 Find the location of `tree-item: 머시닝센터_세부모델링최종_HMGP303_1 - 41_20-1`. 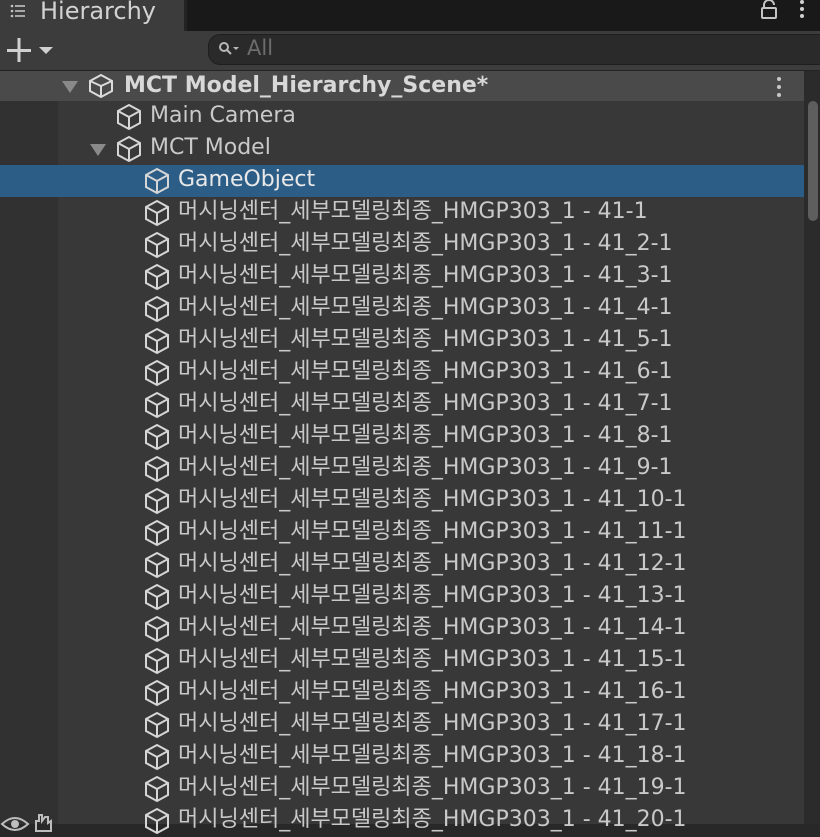

tree-item: 머시닝센터_세부모델링최종_HMGP303_1 - 41_20-1 is located at coordinates (402, 821).